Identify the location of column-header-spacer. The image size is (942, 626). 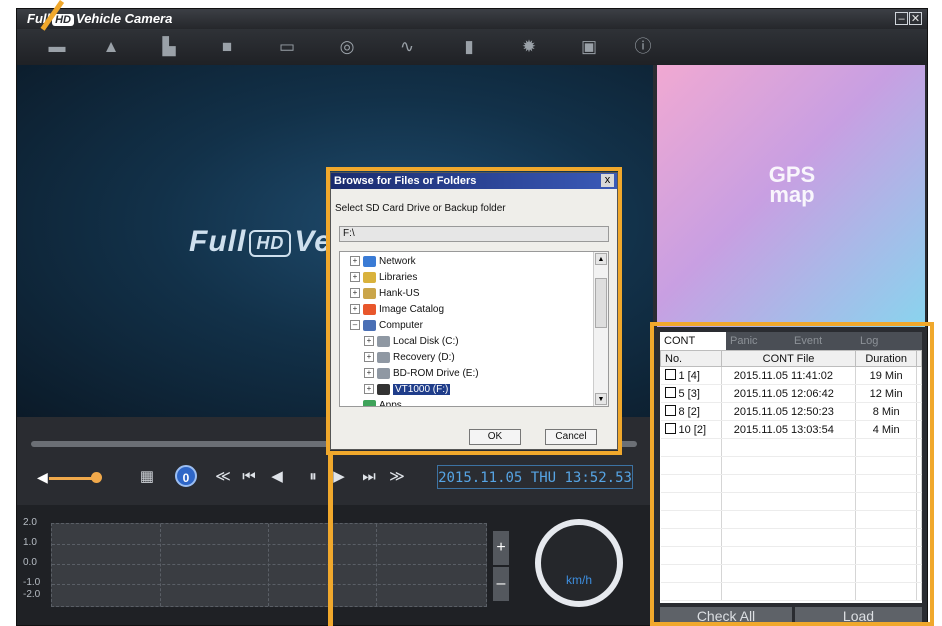
(919, 358).